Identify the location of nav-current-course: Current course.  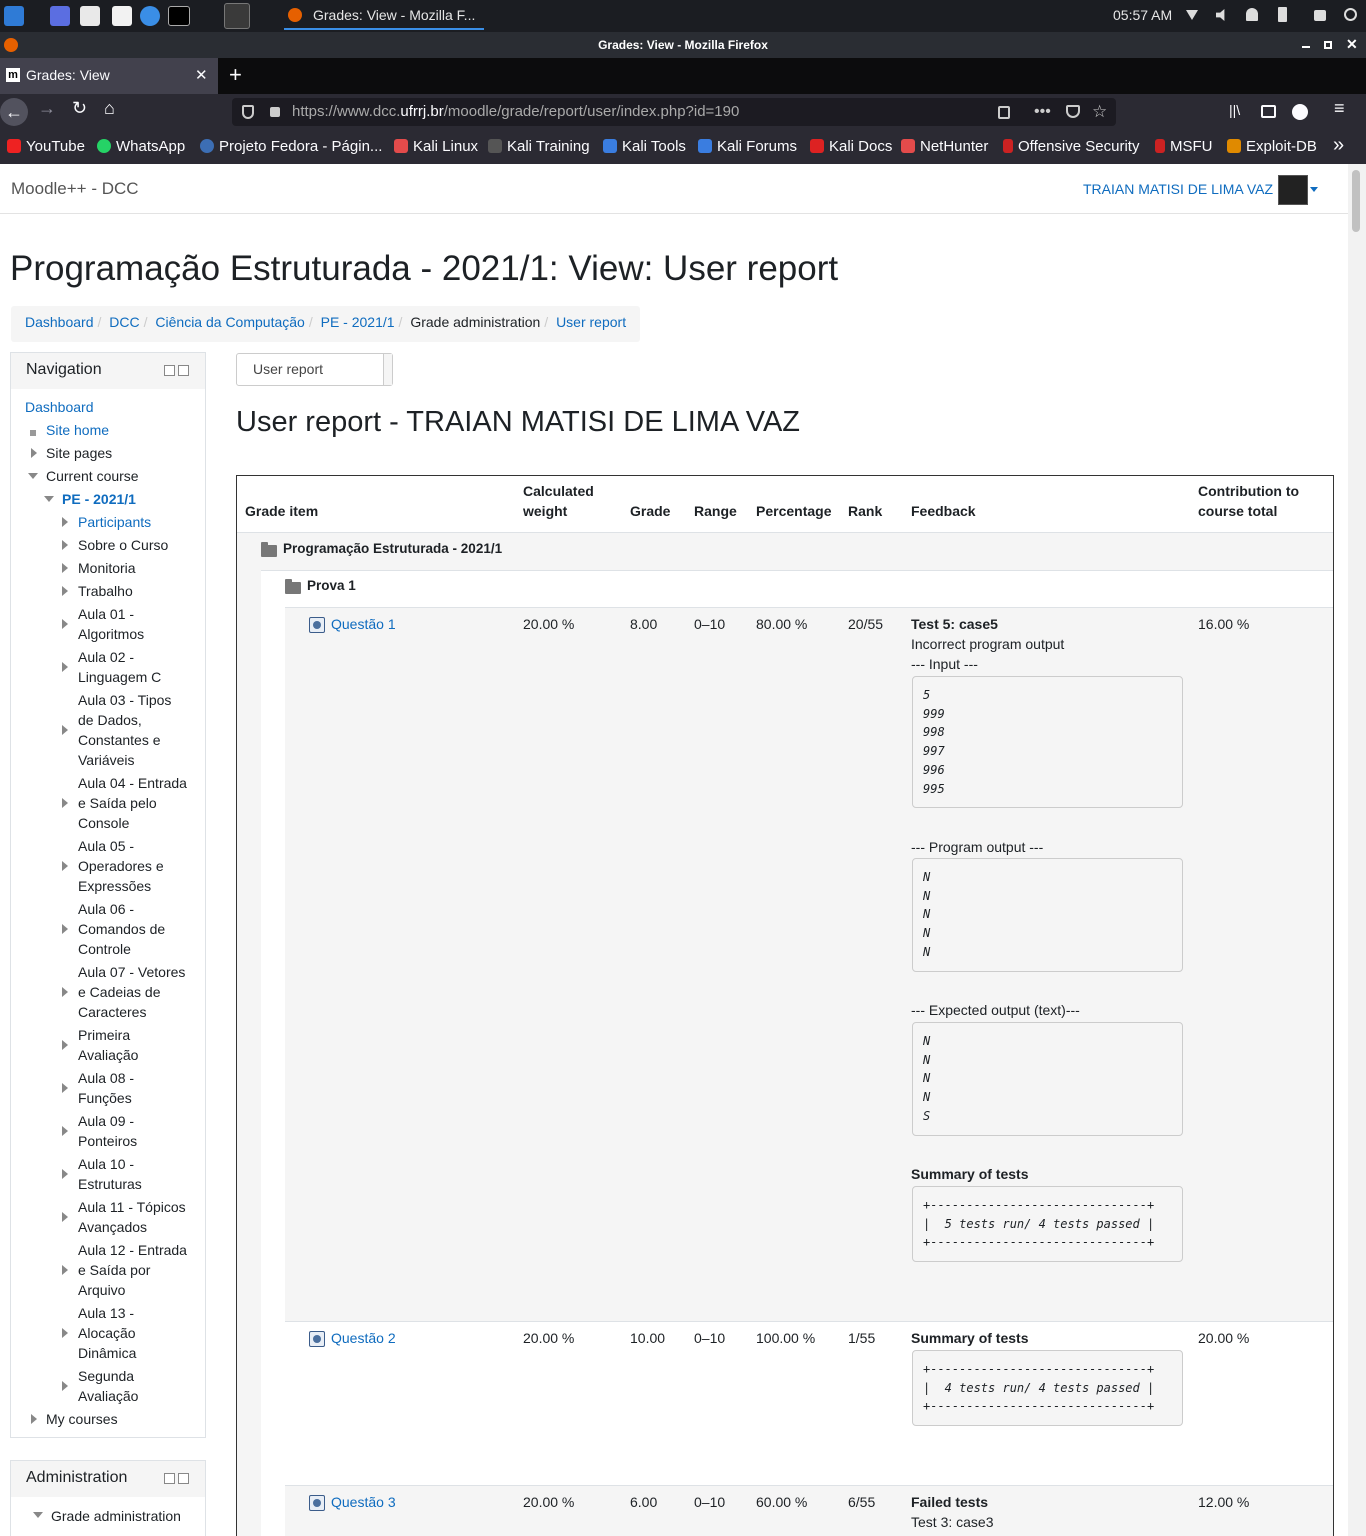
(92, 476).